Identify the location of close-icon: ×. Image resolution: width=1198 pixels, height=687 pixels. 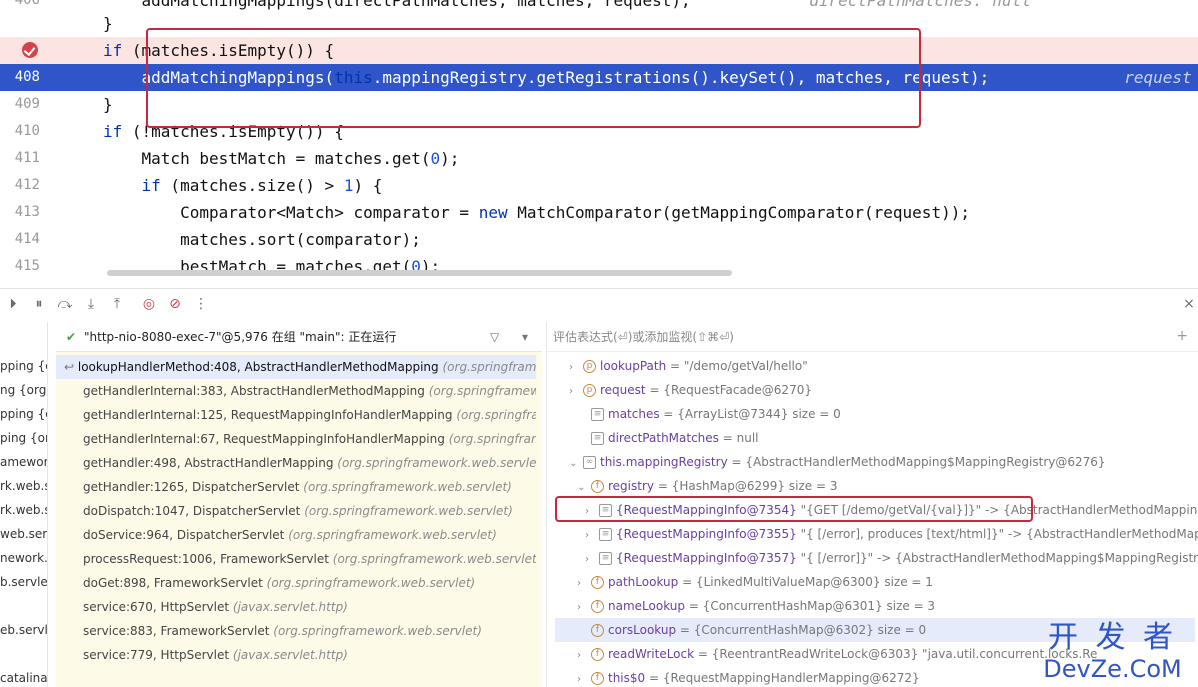
(1189, 304).